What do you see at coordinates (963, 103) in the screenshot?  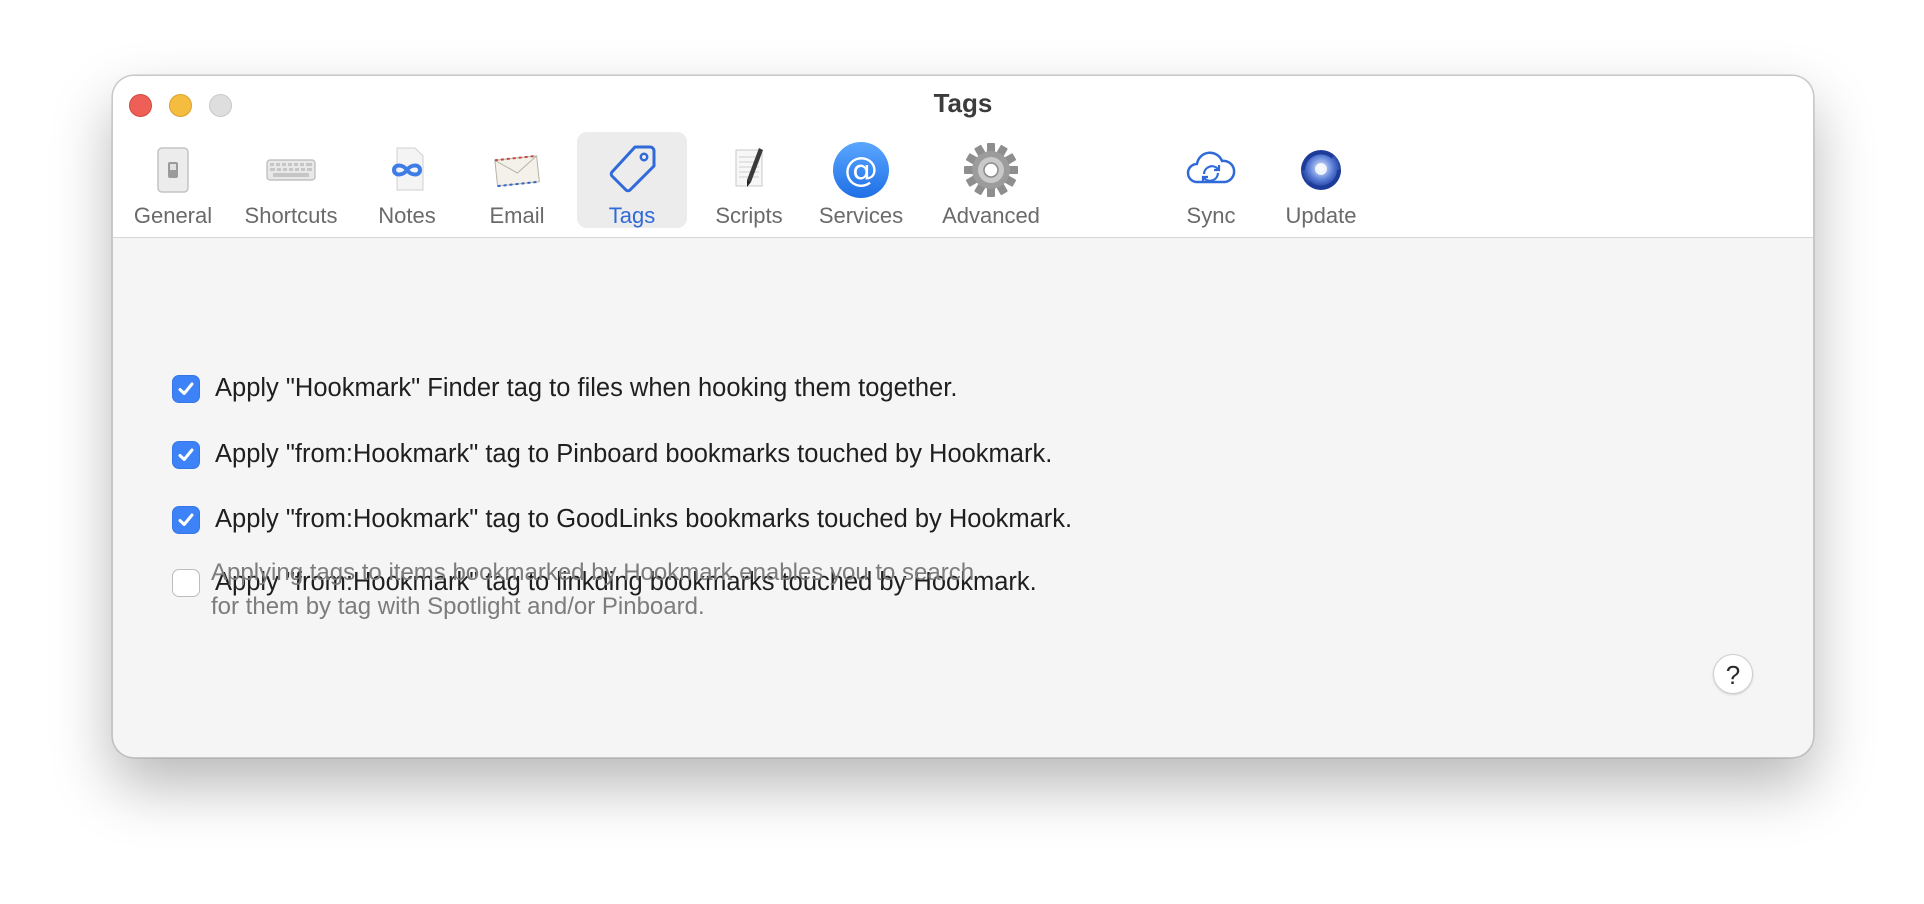 I see `window-title: Tags` at bounding box center [963, 103].